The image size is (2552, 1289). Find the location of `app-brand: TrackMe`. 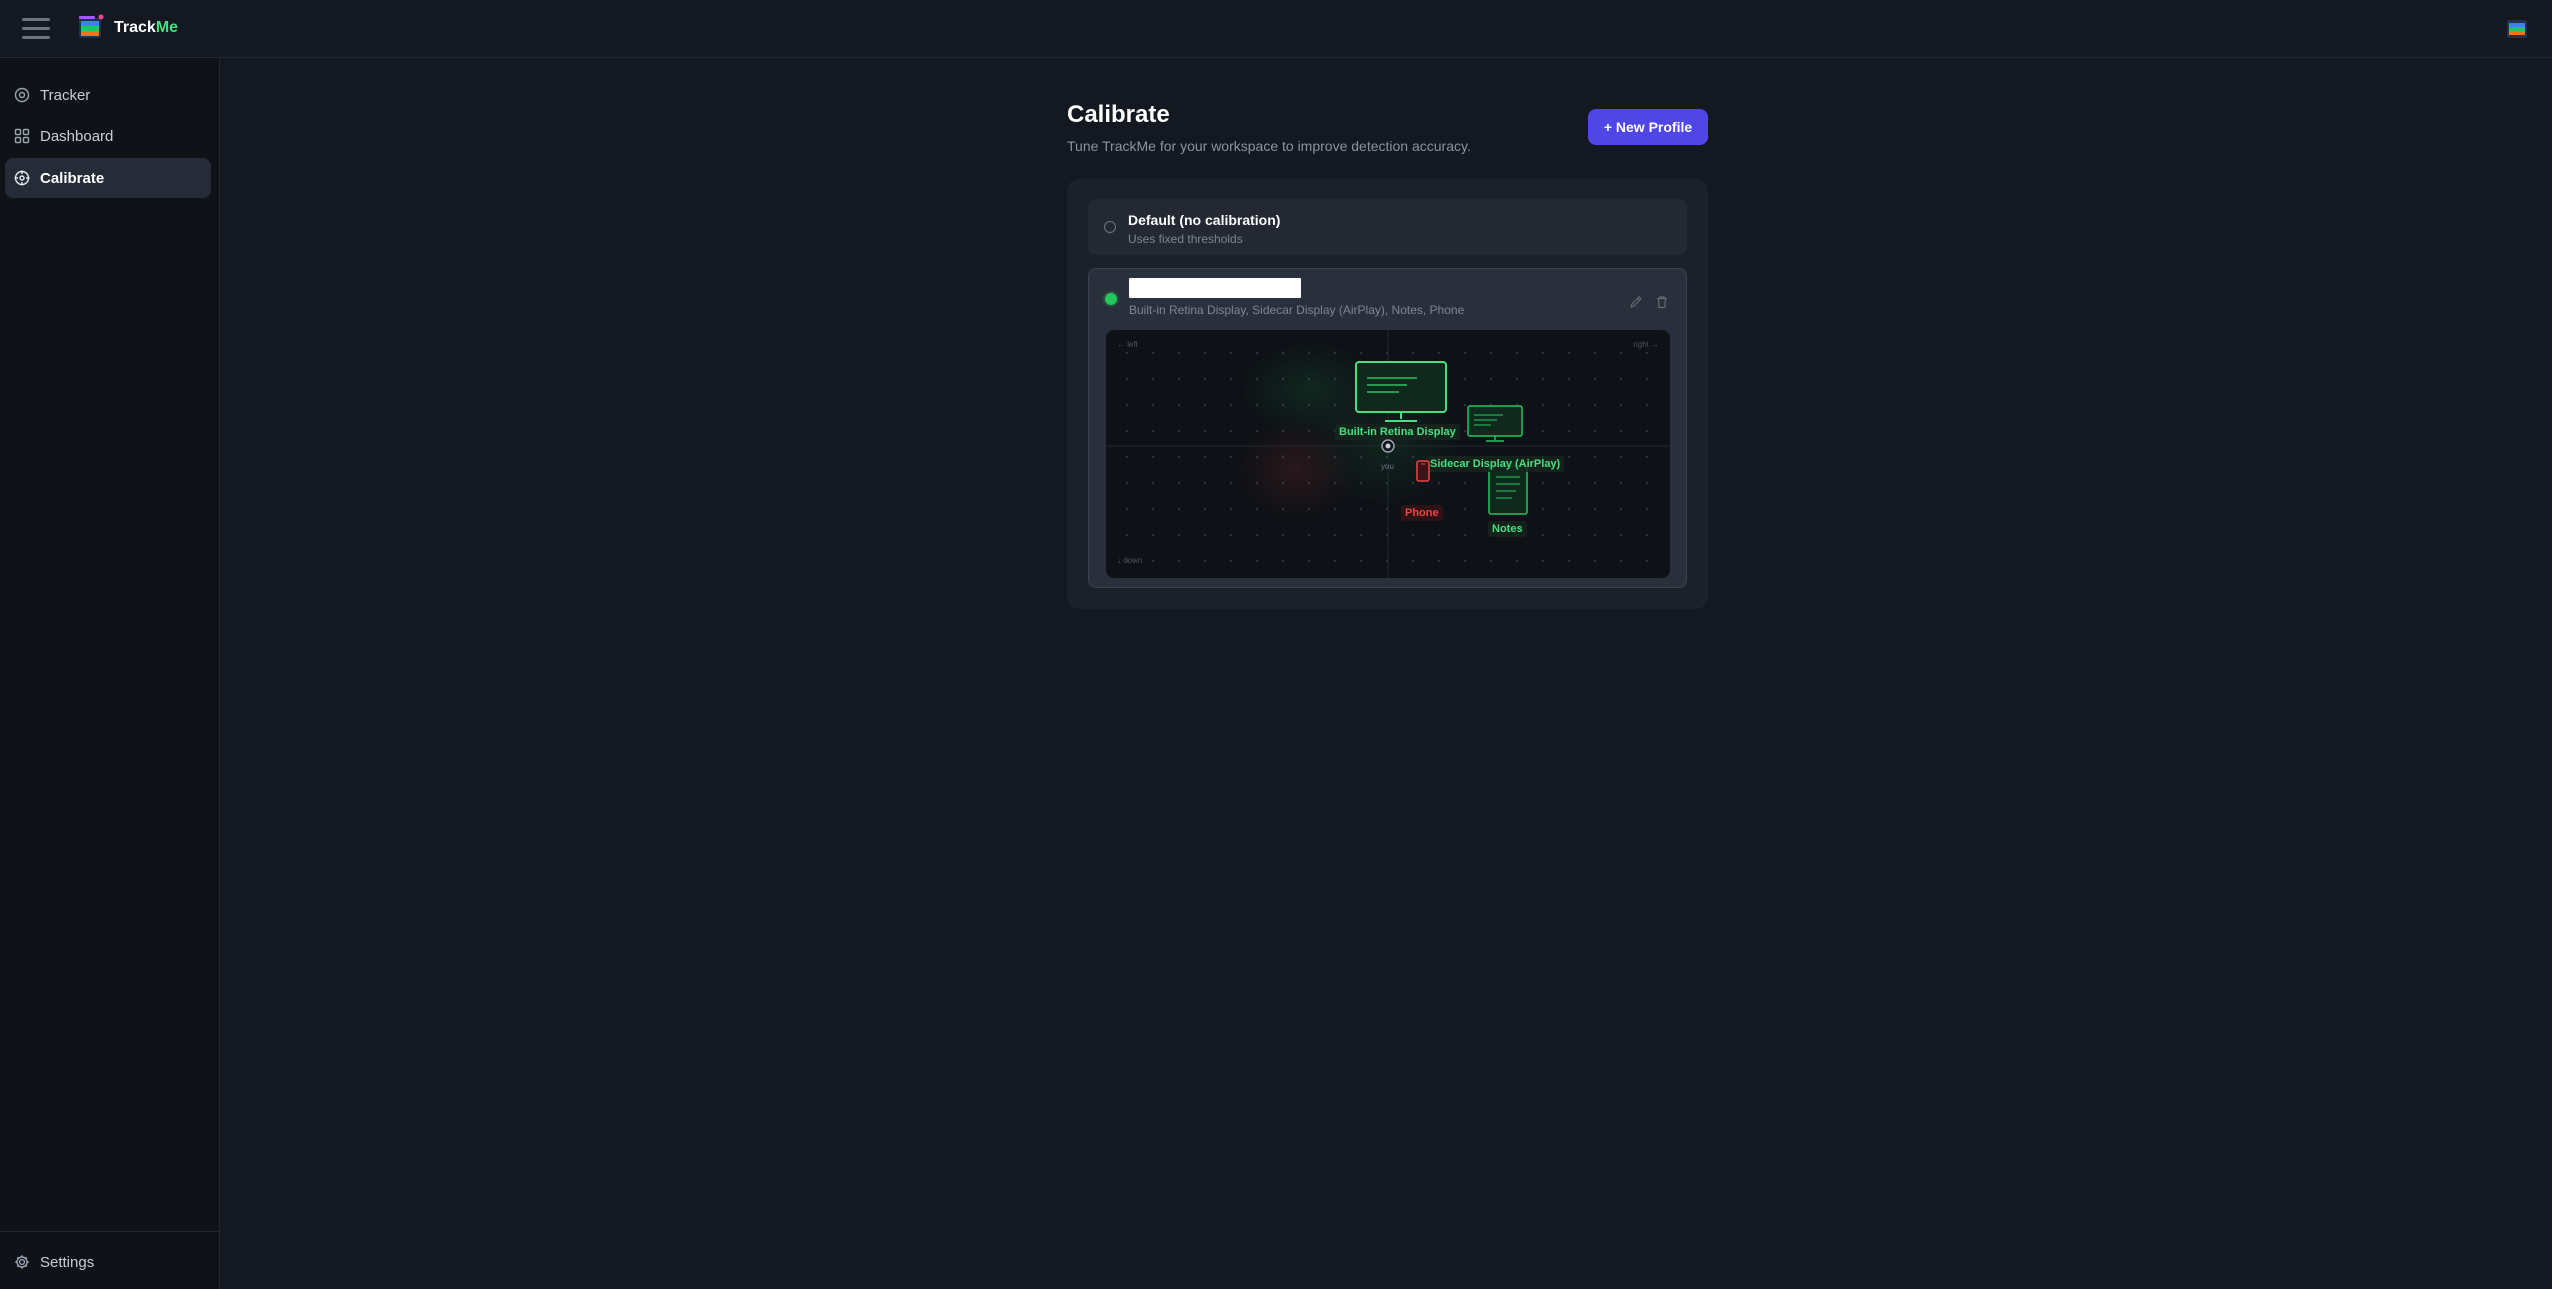

app-brand: TrackMe is located at coordinates (146, 28).